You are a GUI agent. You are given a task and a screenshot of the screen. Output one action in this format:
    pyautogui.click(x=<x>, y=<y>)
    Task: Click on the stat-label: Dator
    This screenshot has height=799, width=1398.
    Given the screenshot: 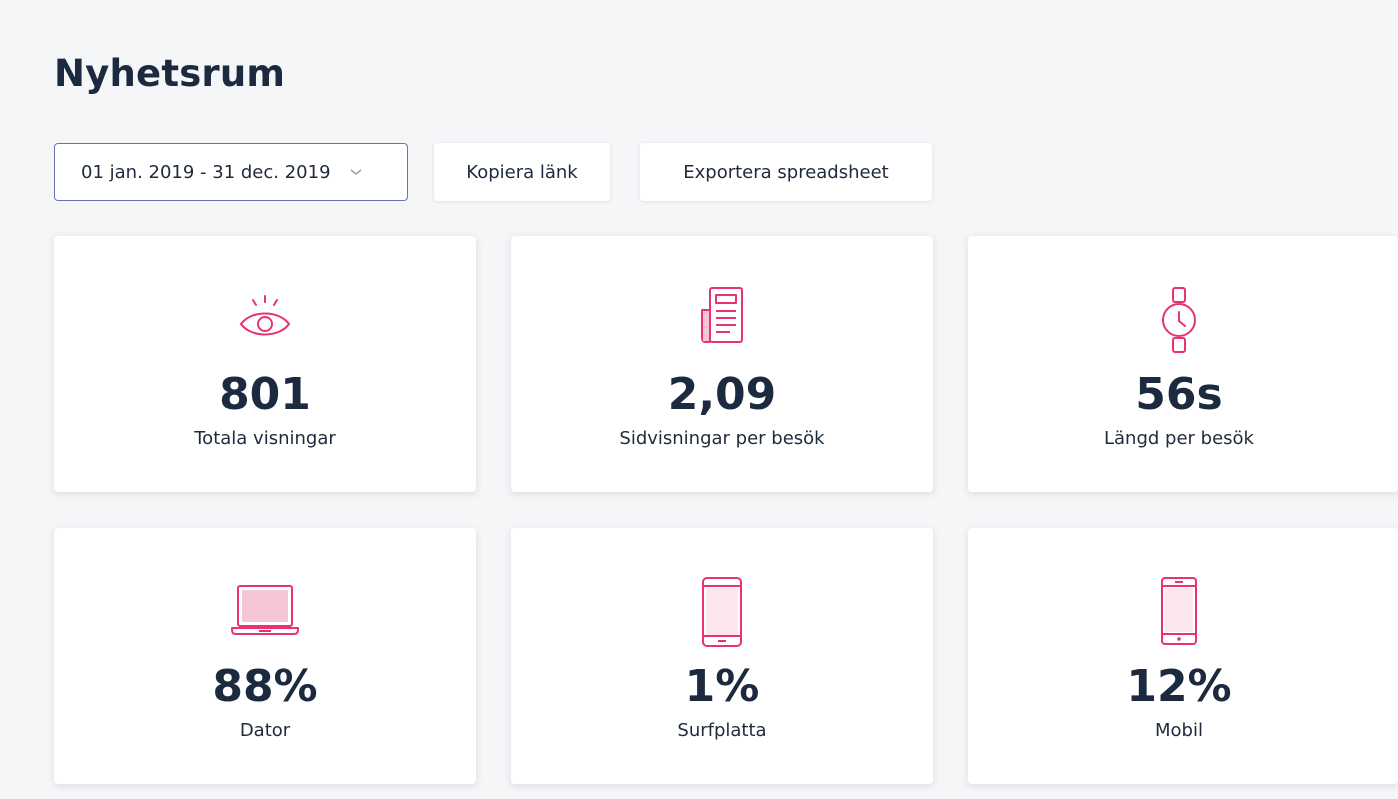 What is the action you would take?
    pyautogui.click(x=265, y=730)
    